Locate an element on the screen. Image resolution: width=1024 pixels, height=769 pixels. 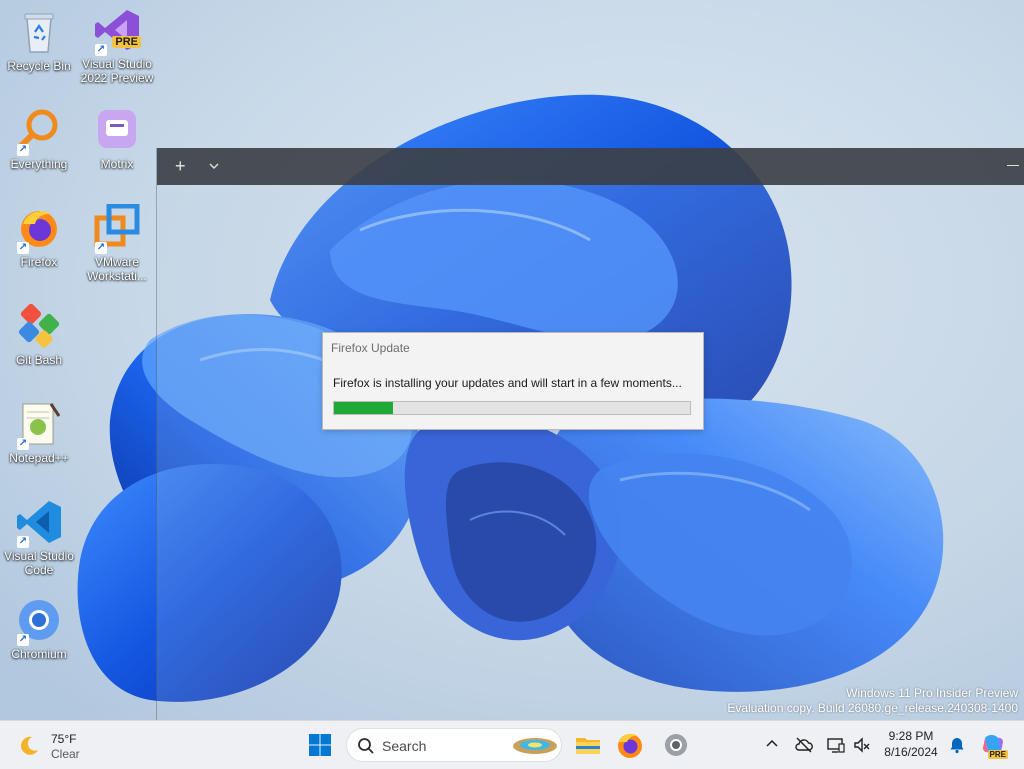
recycle-bin-icon is located at coordinates (39, 32).